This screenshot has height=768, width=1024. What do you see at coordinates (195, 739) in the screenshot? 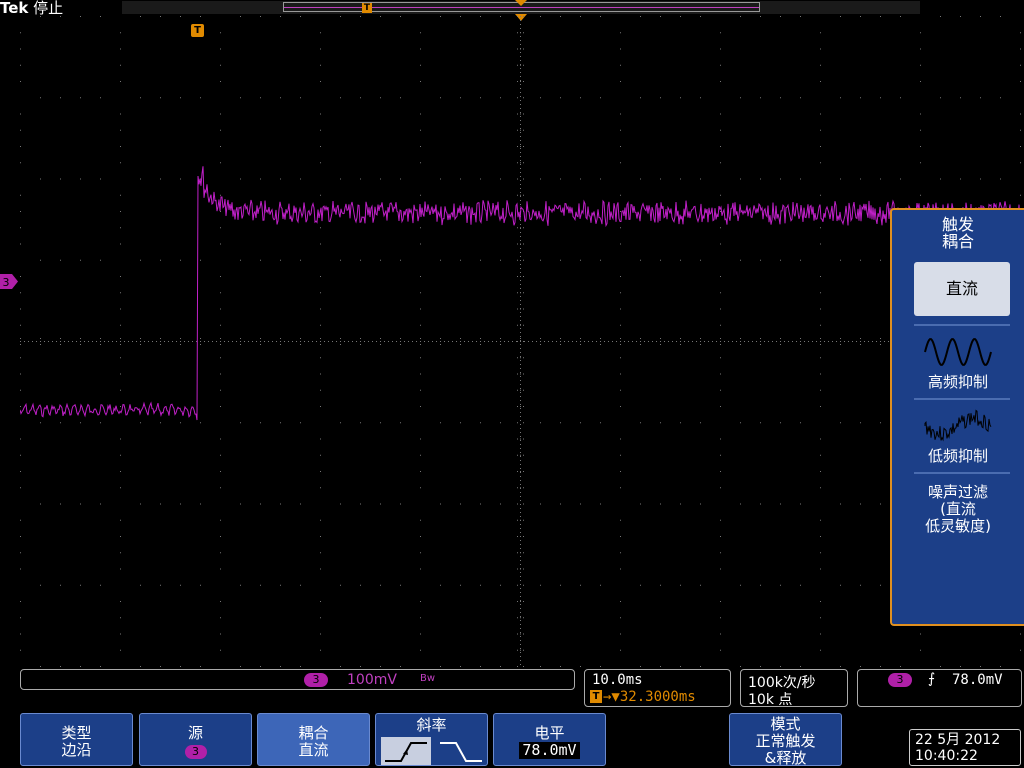
I see `source-button: 源 3` at bounding box center [195, 739].